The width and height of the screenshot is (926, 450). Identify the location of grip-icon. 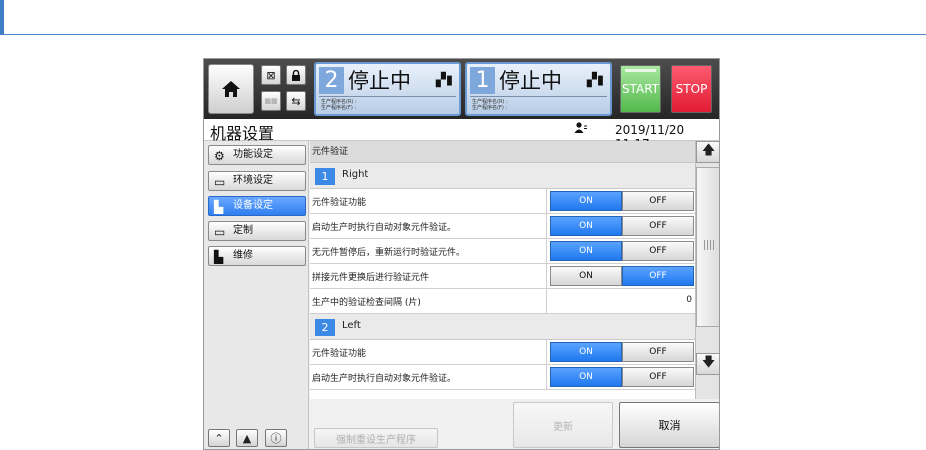
(709, 245).